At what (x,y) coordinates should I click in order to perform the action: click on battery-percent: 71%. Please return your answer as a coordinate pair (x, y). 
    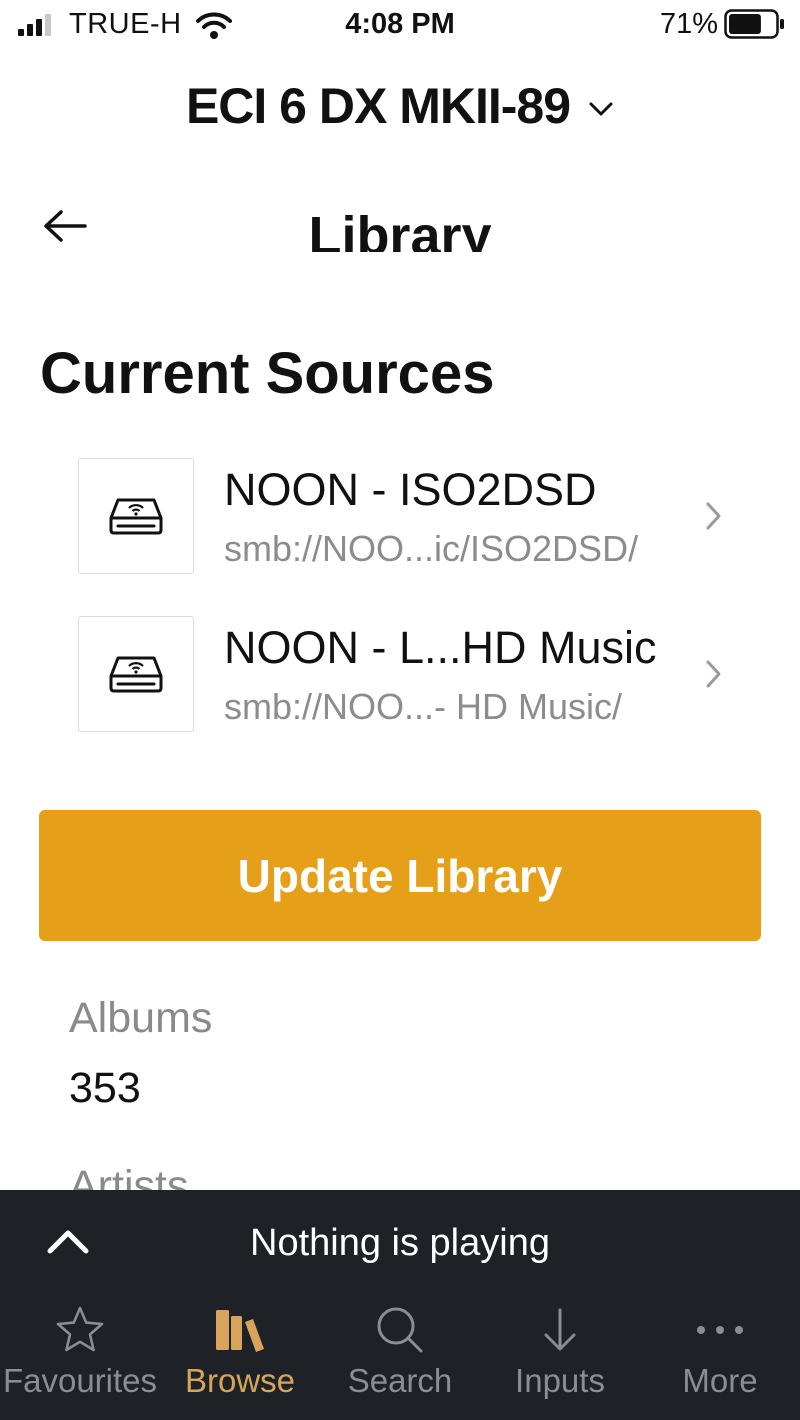
    Looking at the image, I should click on (688, 24).